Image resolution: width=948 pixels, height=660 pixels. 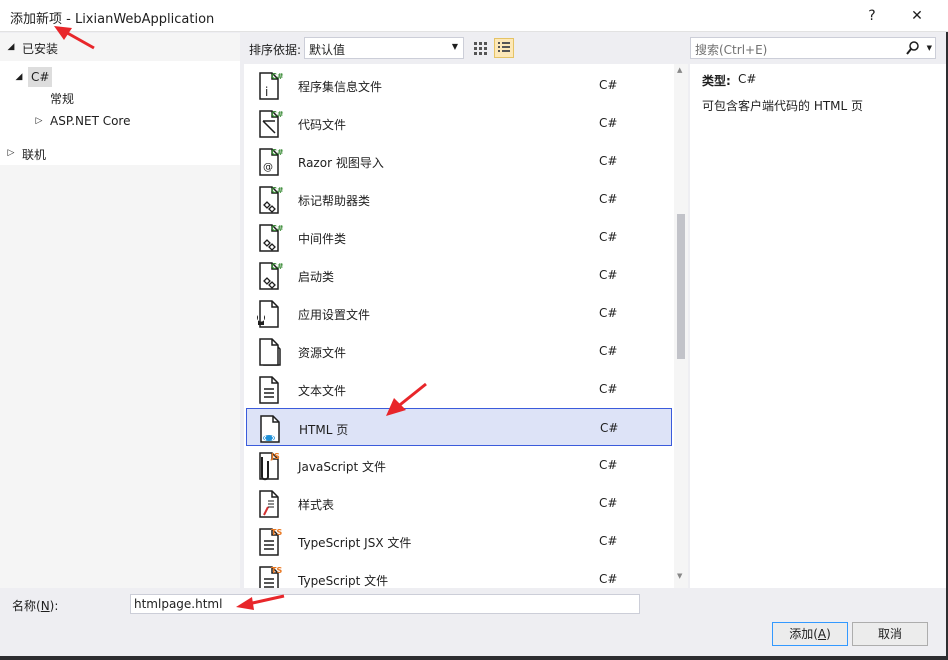 What do you see at coordinates (11, 47) in the screenshot?
I see `collapse-arrow-icon: ◢` at bounding box center [11, 47].